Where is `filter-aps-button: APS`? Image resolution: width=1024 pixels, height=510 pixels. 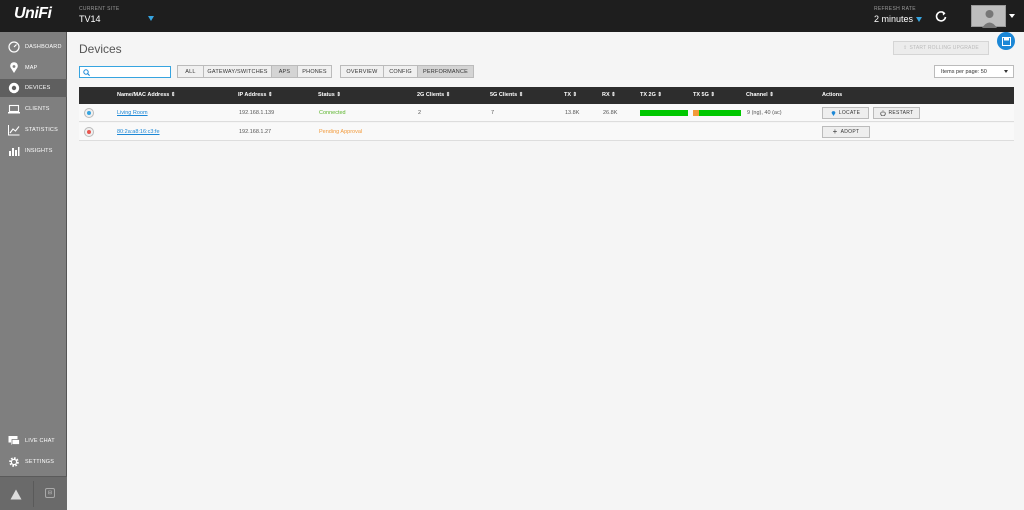
filter-aps-button: APS is located at coordinates (284, 71).